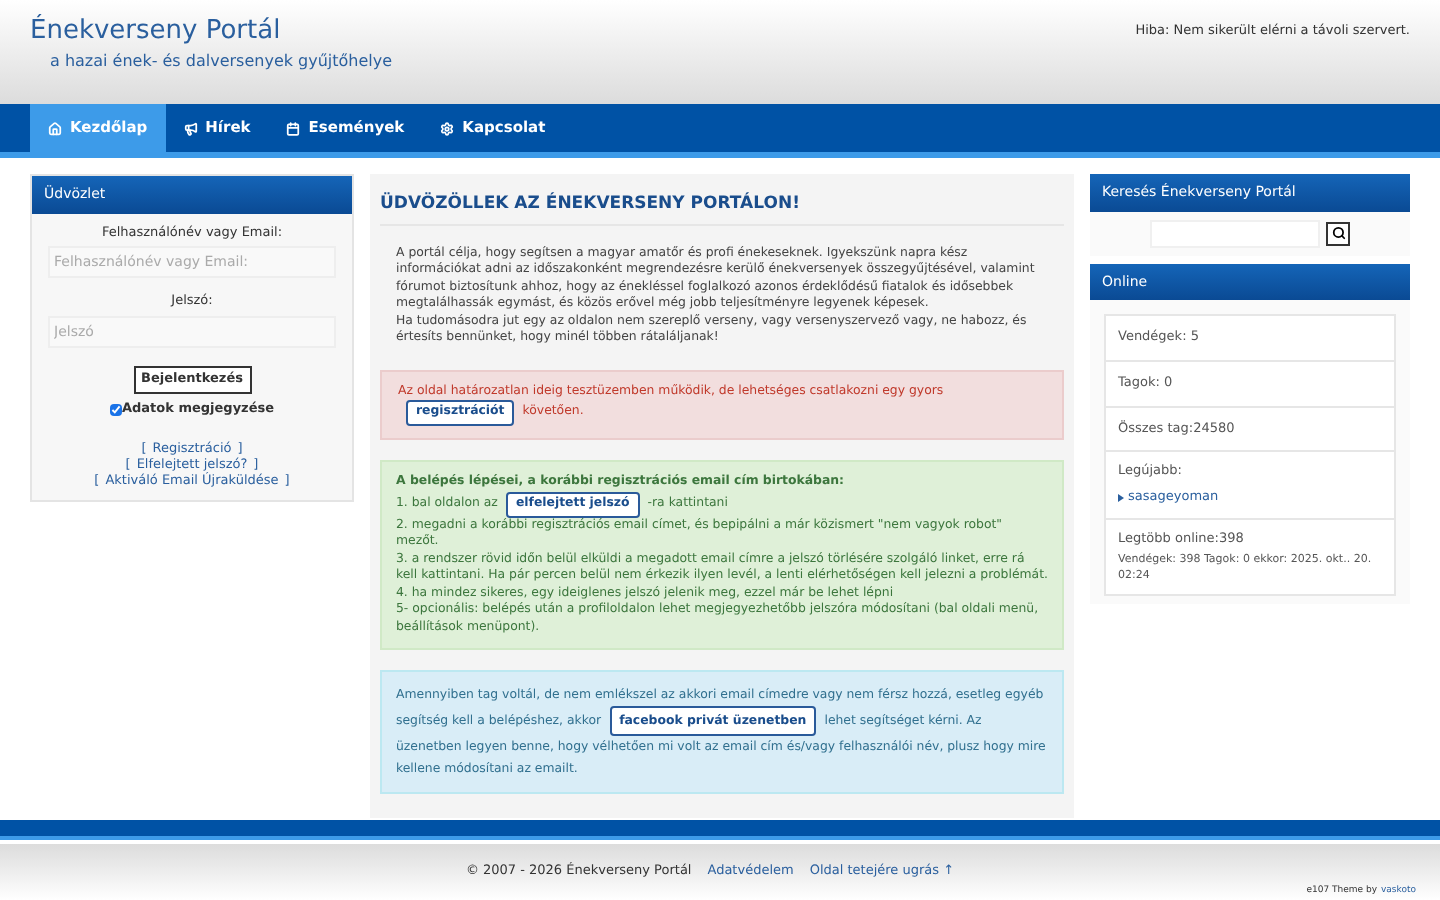  What do you see at coordinates (293, 128) in the screenshot?
I see `calendar-icon` at bounding box center [293, 128].